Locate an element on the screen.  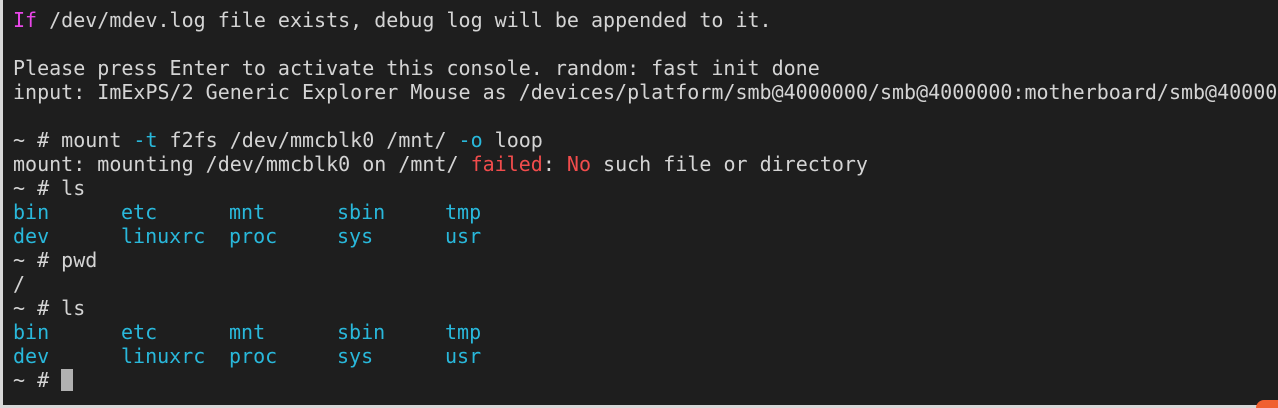
flag: -t is located at coordinates (145, 140).